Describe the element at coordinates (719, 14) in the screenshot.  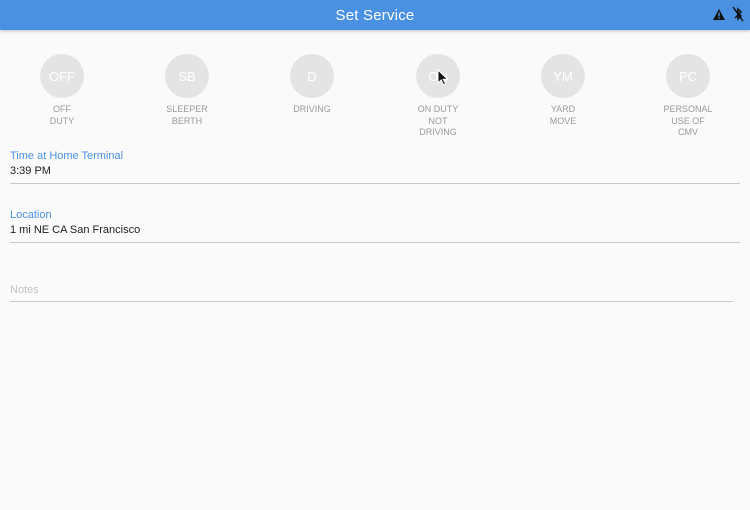
I see `warning-icon` at that location.